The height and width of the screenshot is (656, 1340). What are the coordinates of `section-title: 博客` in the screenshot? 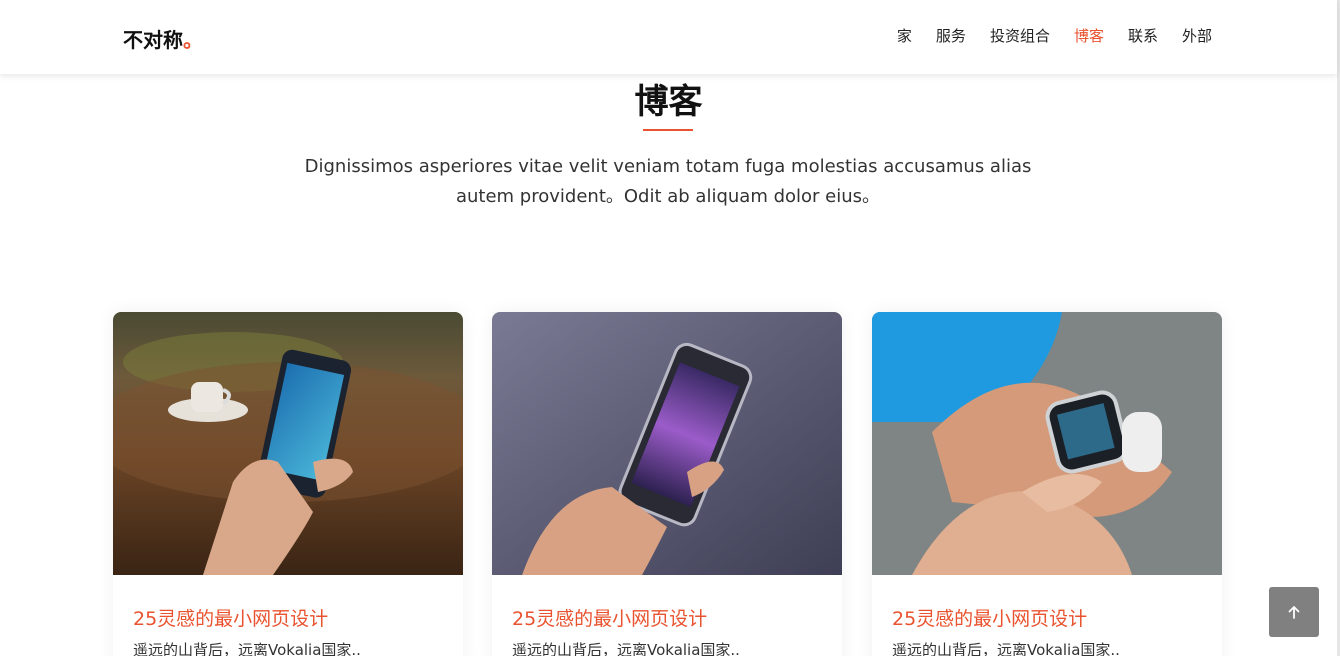 It's located at (668, 102).